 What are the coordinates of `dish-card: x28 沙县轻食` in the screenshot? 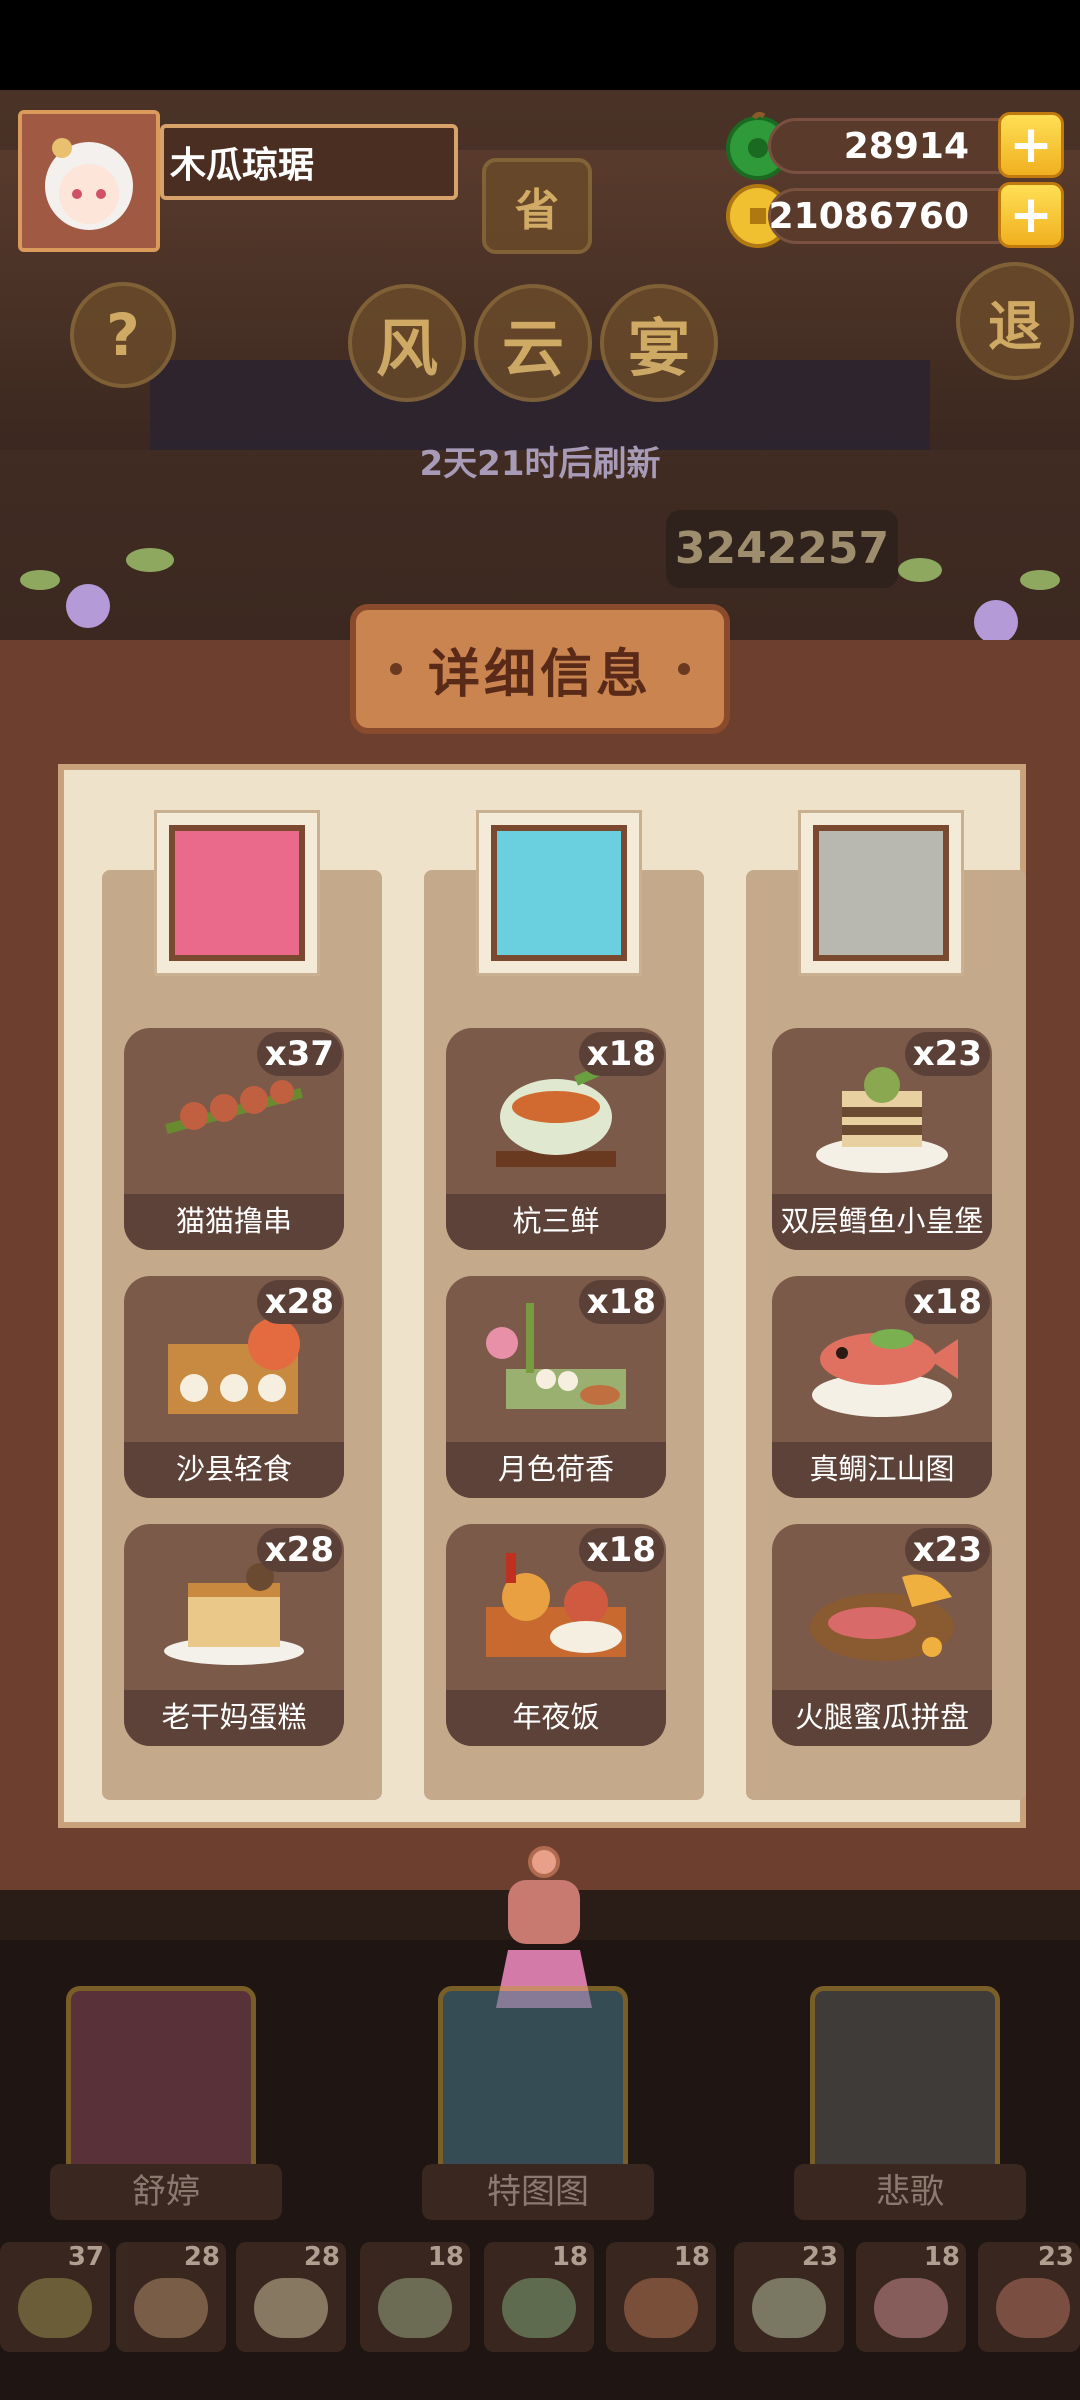 It's located at (234, 1387).